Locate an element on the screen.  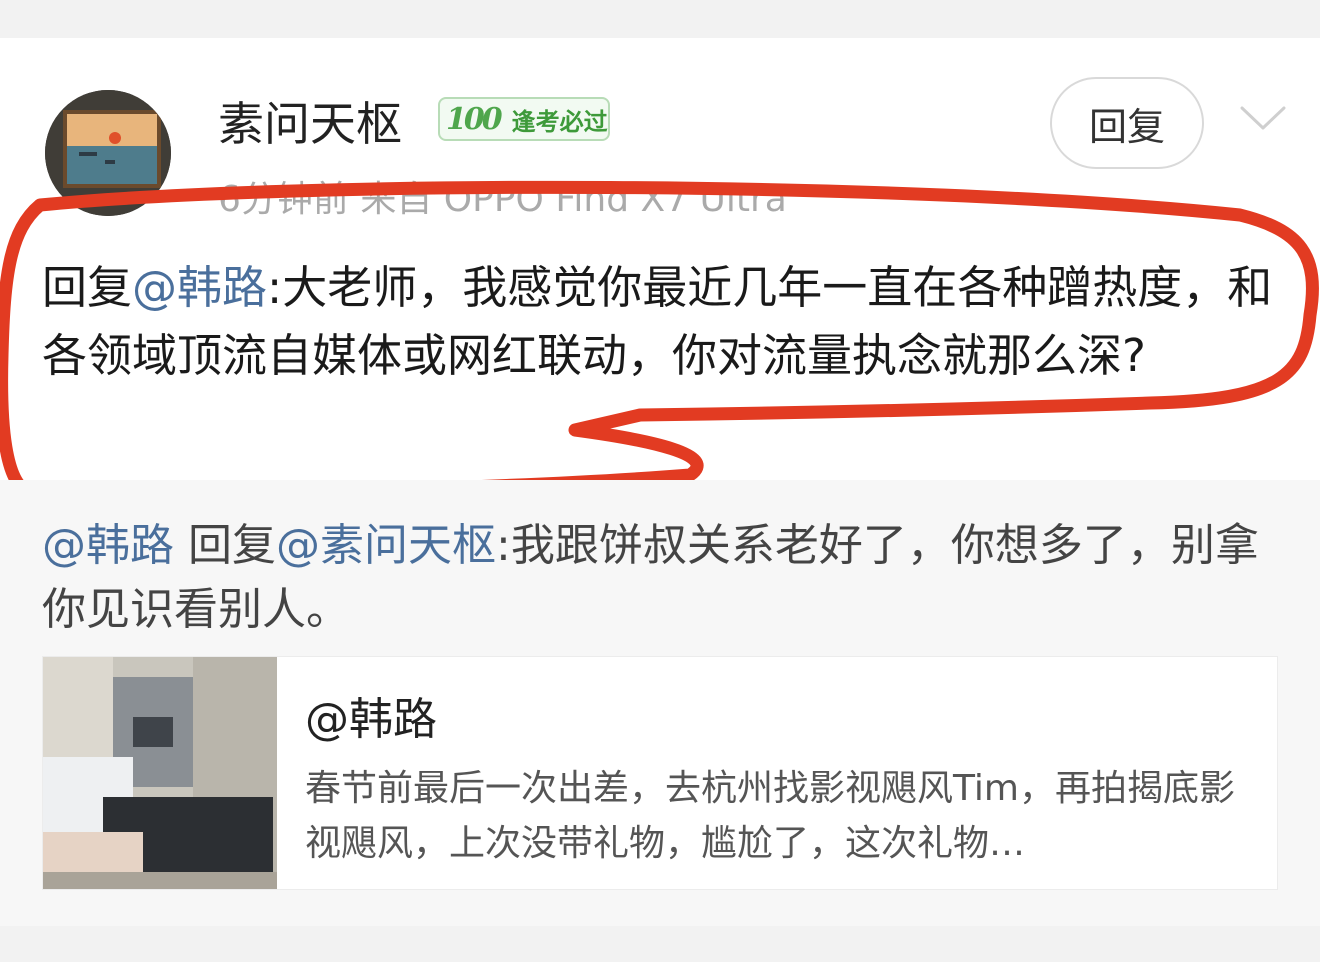
reply-text: @韩路 回复@素问天枢:我跟饼叔关系老好了，你想多了，别拿你见识看别人。 is located at coordinates (662, 578).